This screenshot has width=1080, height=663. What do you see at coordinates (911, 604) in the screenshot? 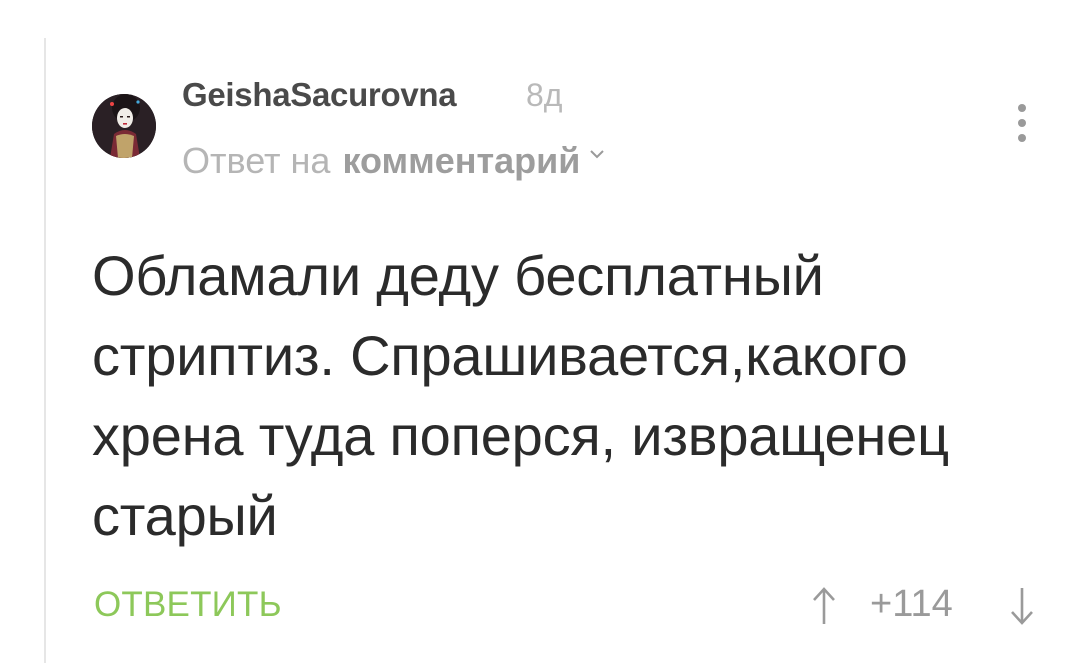
I see `rating-count: +114` at bounding box center [911, 604].